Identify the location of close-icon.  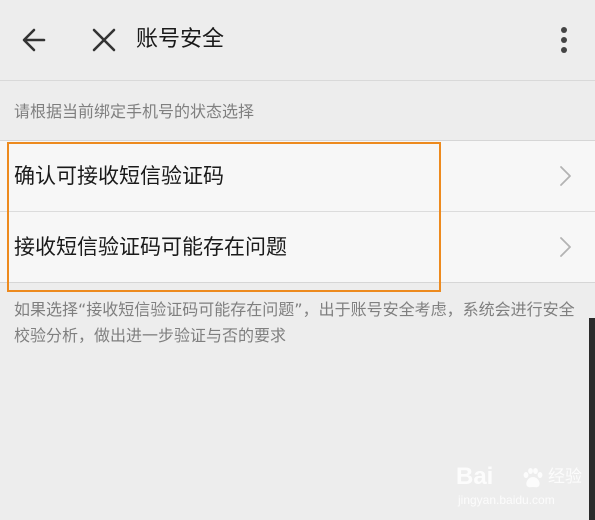
(104, 40).